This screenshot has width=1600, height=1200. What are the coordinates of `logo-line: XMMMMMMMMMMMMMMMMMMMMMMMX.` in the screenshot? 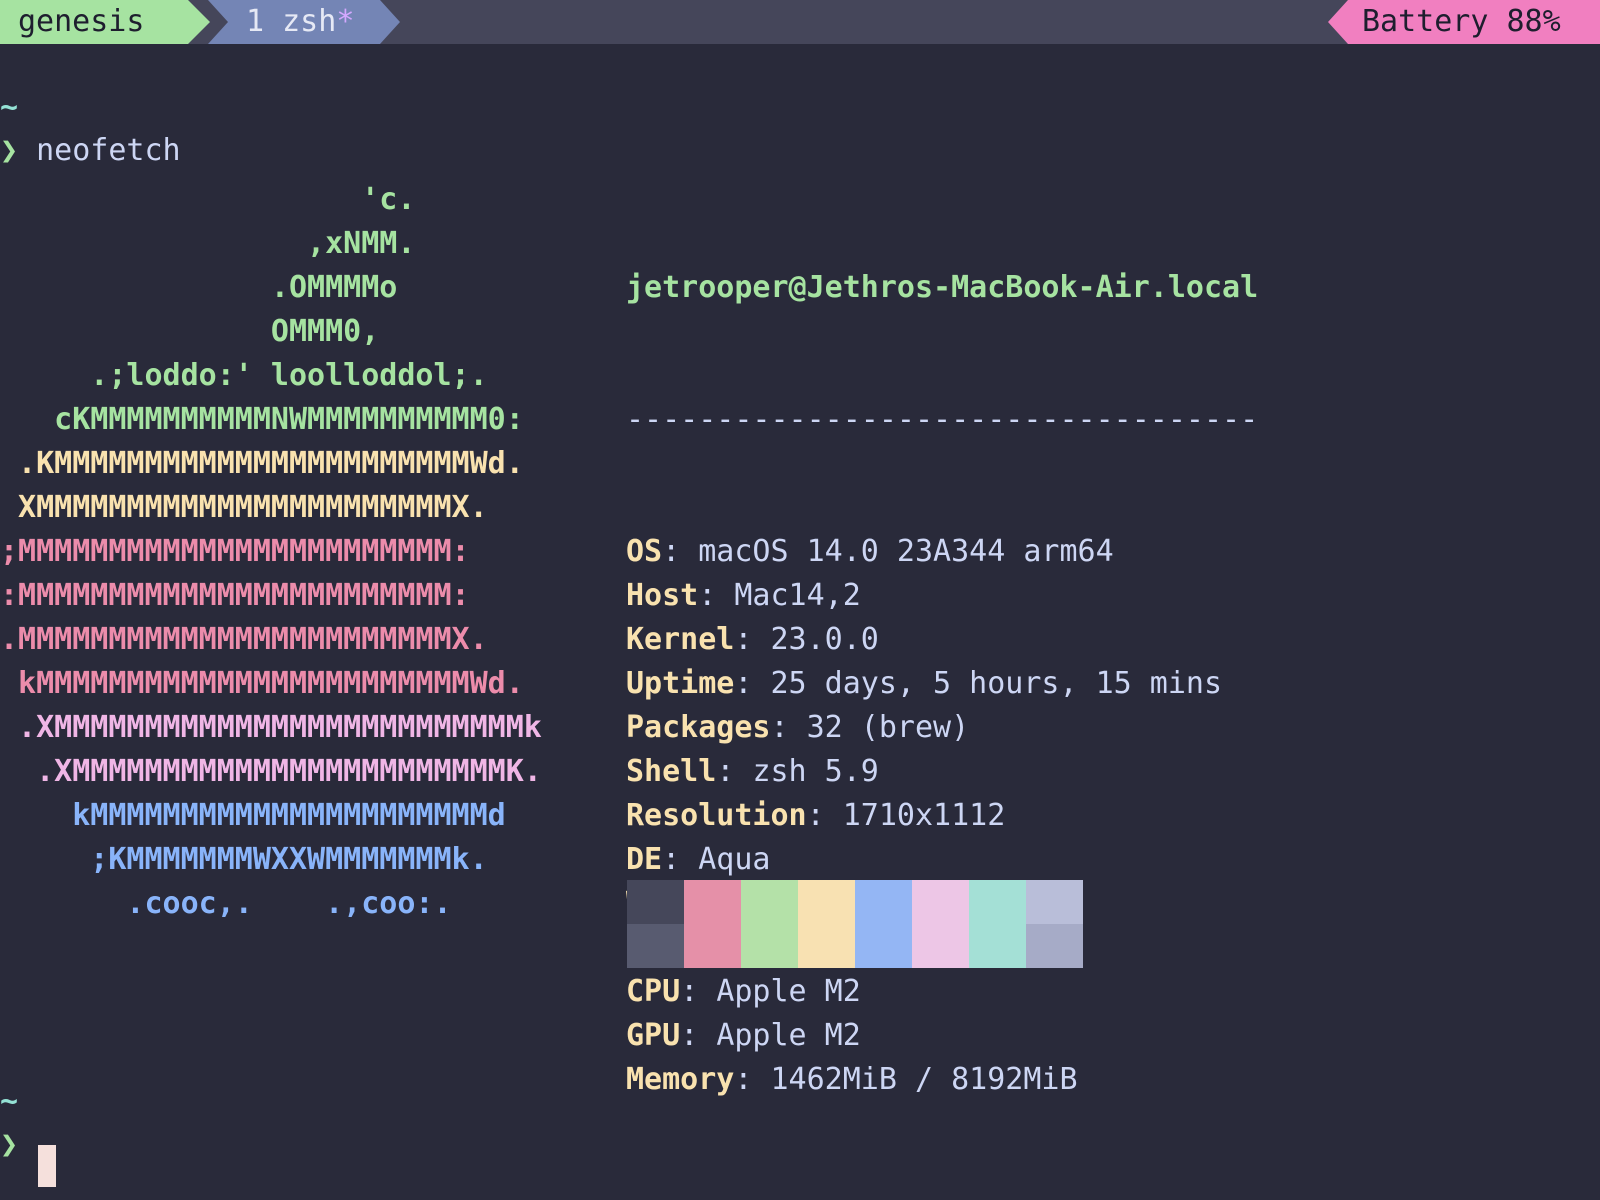 It's located at (244, 507).